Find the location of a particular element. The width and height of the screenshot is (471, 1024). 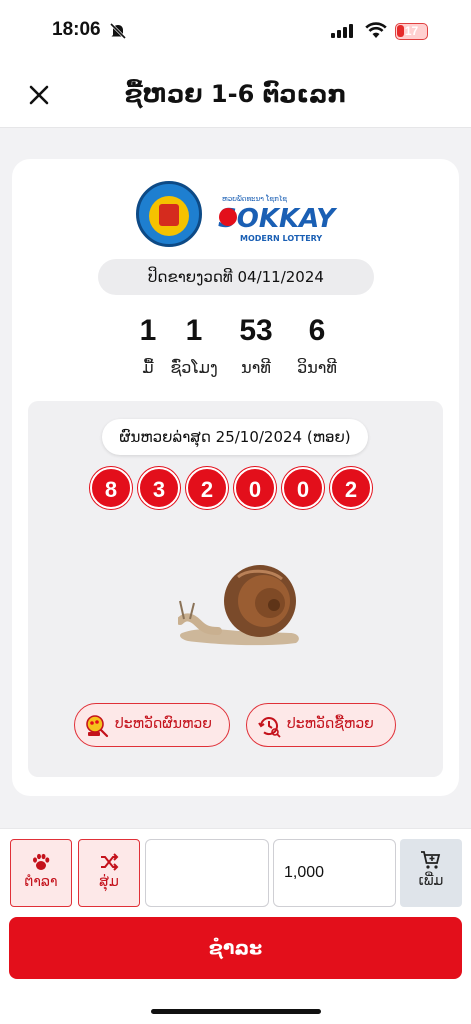

battery-icon: 17 is located at coordinates (411, 31).